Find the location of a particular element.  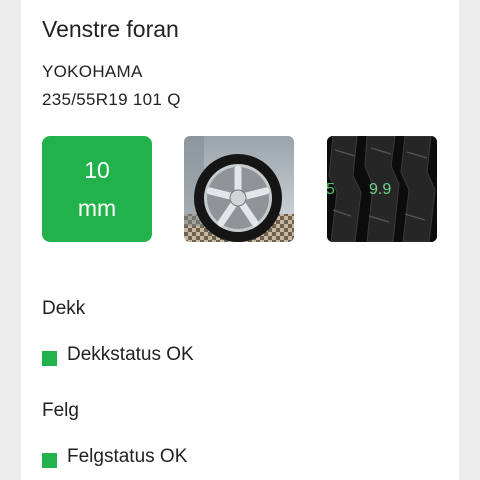

tread-overlay-left: 5 is located at coordinates (331, 189).